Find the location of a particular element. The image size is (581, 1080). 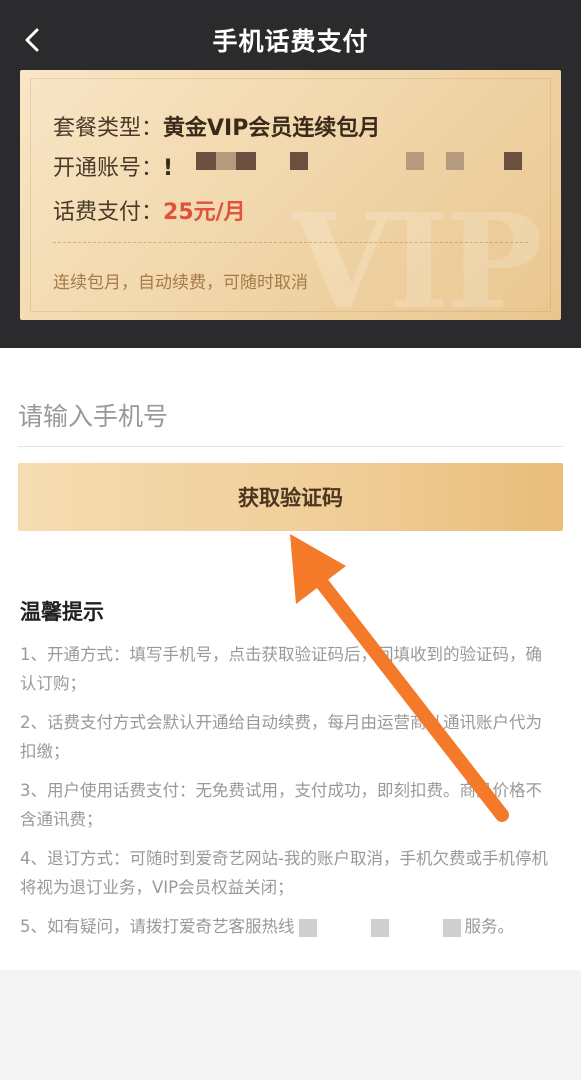

package-row: 套餐类型：黄金VIP会员连续包月 is located at coordinates (216, 126).